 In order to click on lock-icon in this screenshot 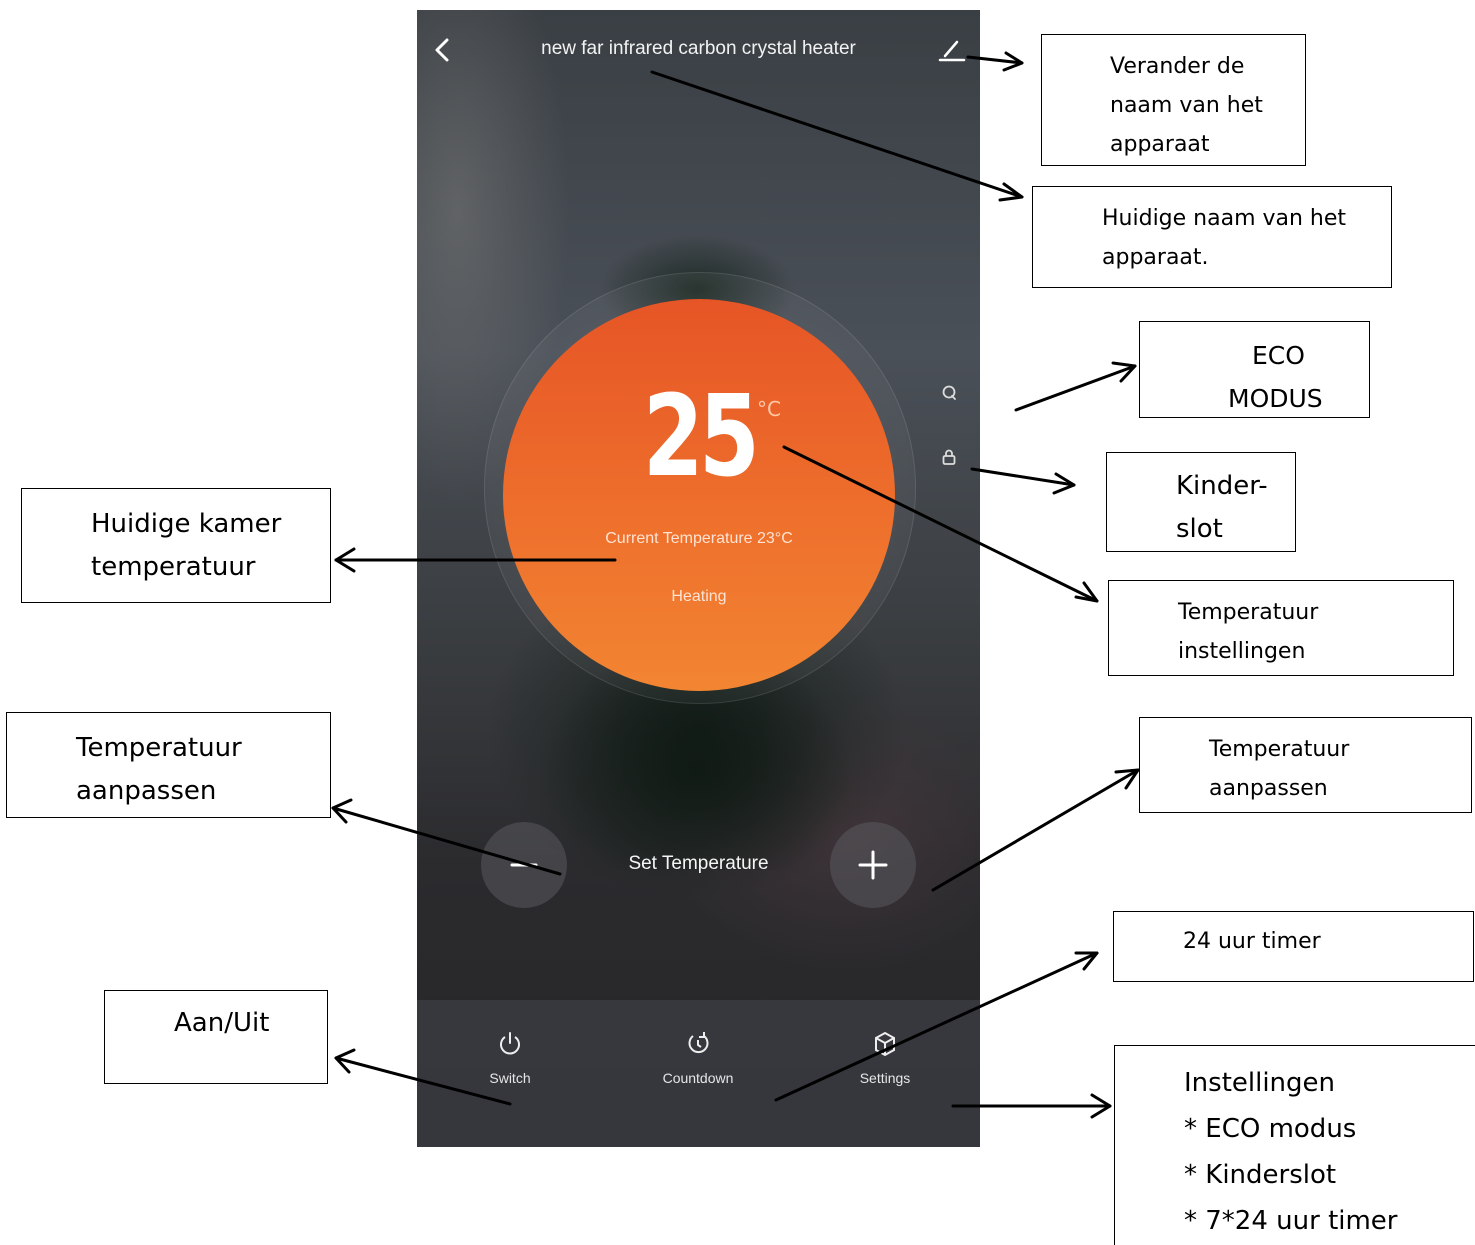, I will do `click(949, 457)`.